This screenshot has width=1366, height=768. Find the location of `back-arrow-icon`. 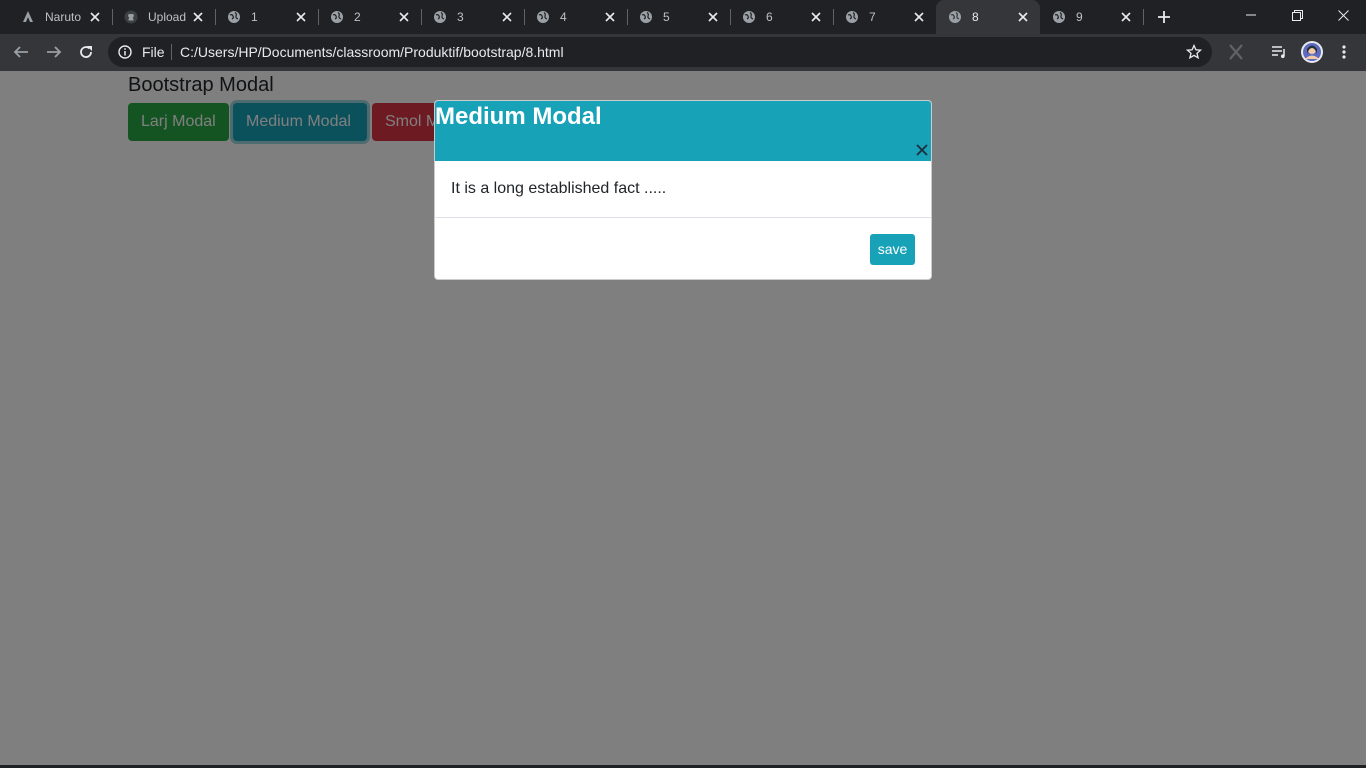

back-arrow-icon is located at coordinates (21, 52).